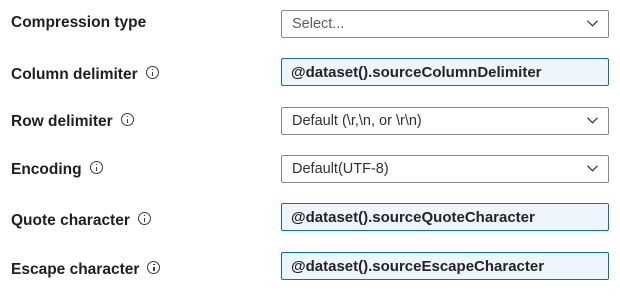 The height and width of the screenshot is (298, 620). What do you see at coordinates (357, 121) in the screenshot?
I see `row-delimiter-value: Default (\r,\n, or \r\n)` at bounding box center [357, 121].